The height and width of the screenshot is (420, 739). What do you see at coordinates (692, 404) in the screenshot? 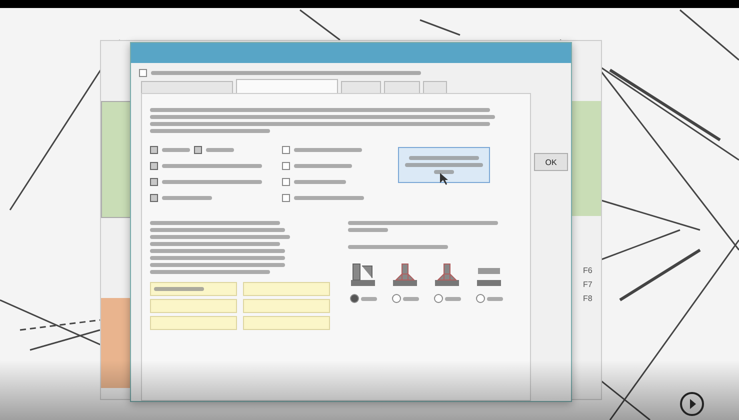
I see `play-button-icon` at bounding box center [692, 404].